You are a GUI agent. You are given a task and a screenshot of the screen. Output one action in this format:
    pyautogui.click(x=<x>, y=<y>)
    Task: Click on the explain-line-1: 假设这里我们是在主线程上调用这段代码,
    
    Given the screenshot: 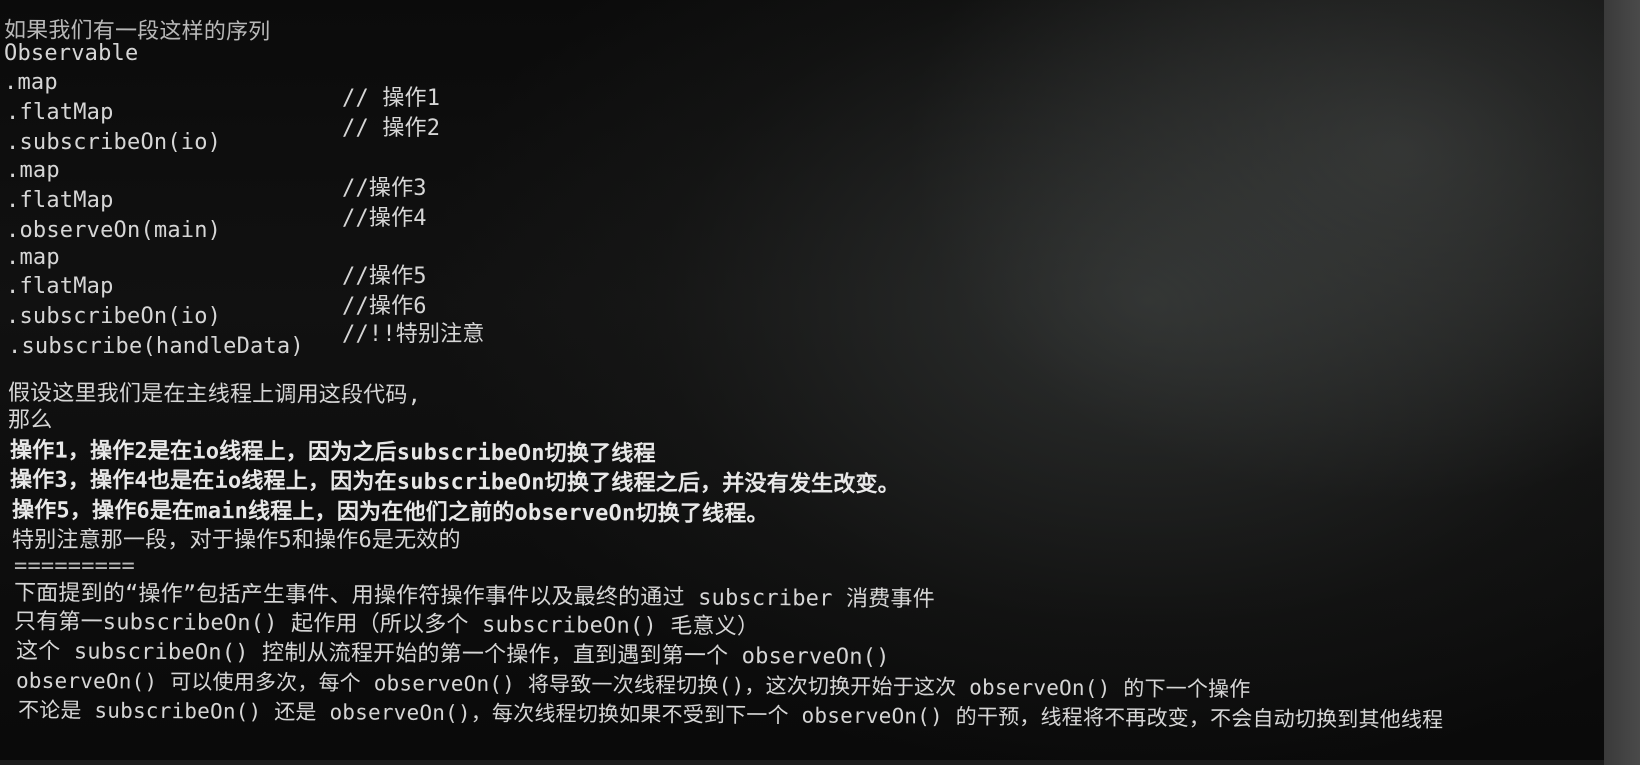 What is the action you would take?
    pyautogui.click(x=214, y=394)
    